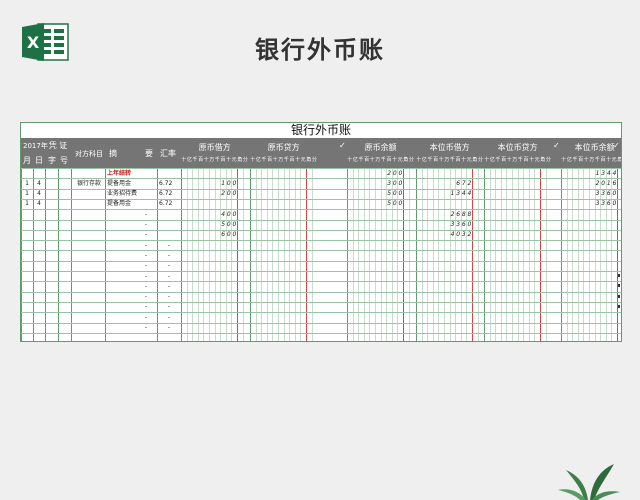 This screenshot has width=640, height=500. I want to click on summary-header-a: 摘, so click(113, 153).